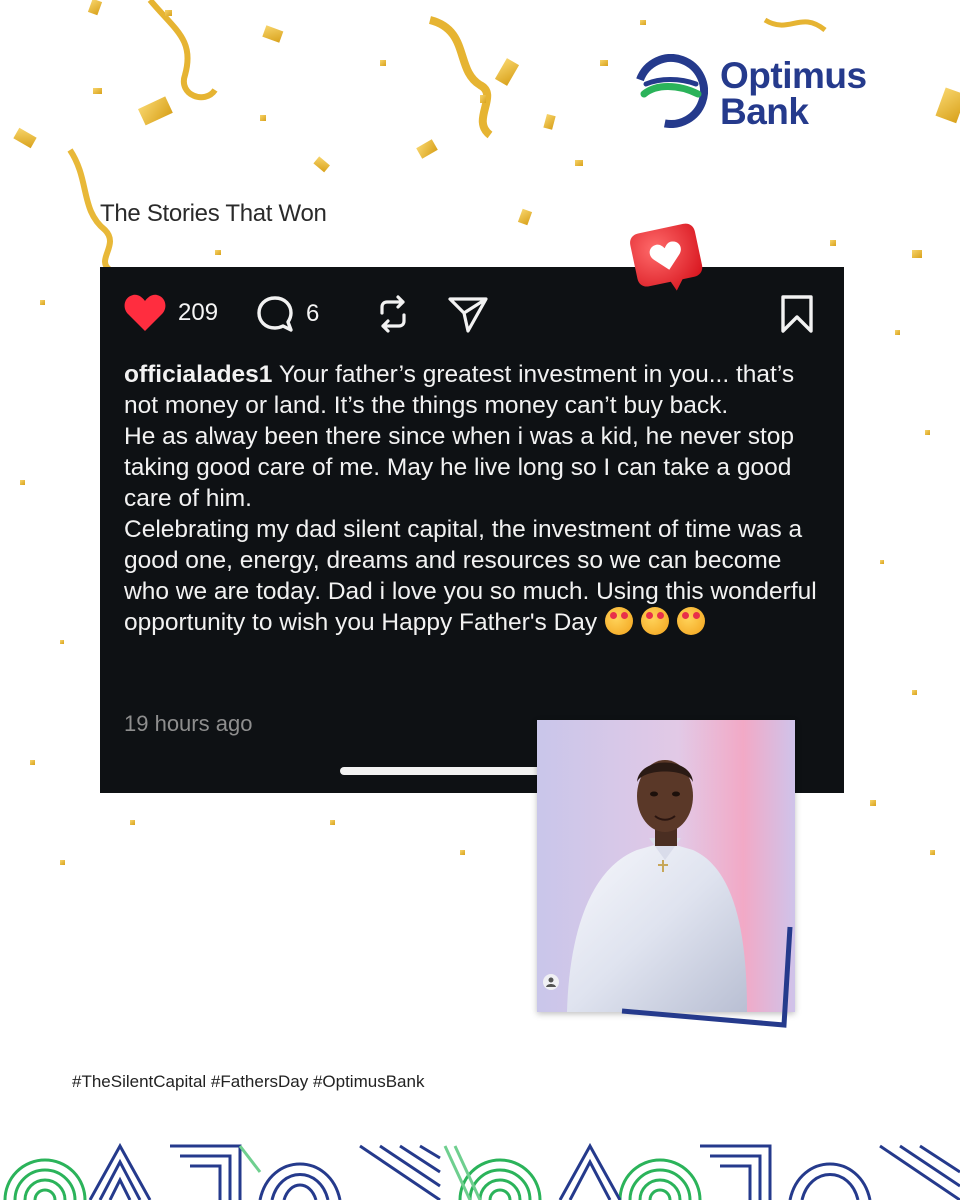  I want to click on post-actions-bar: 209 6, so click(472, 314).